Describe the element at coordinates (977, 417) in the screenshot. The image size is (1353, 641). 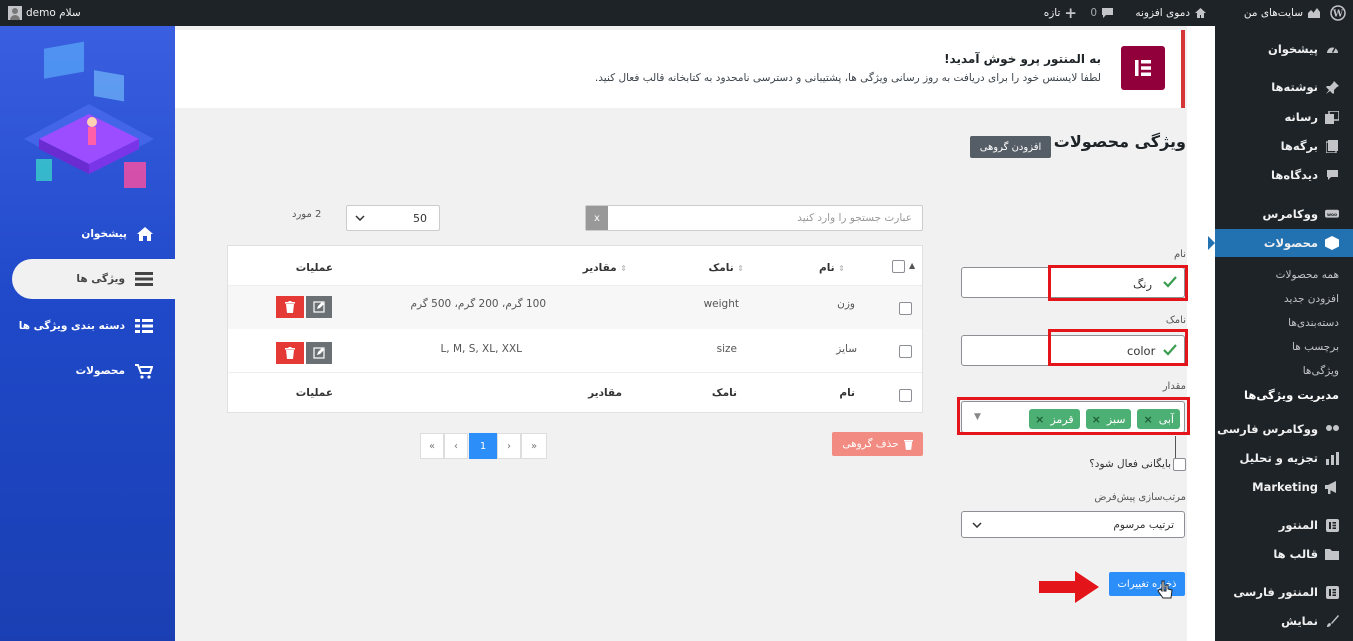
I see `chevron-down-icon: ▼` at that location.